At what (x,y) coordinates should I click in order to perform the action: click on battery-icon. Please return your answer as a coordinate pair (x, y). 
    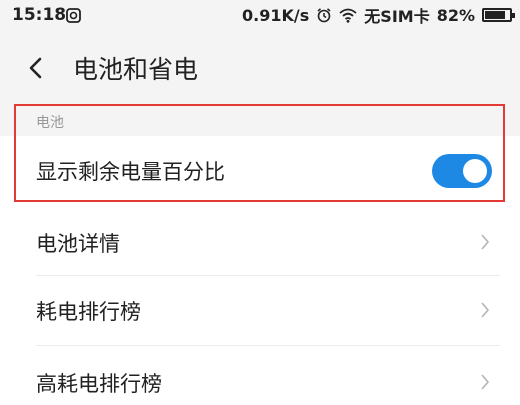
    Looking at the image, I should click on (498, 15).